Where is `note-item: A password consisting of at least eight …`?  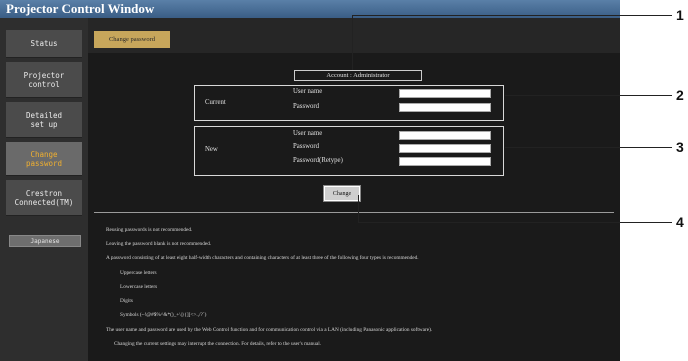
note-item: A password consisting of at least eight … is located at coordinates (262, 258).